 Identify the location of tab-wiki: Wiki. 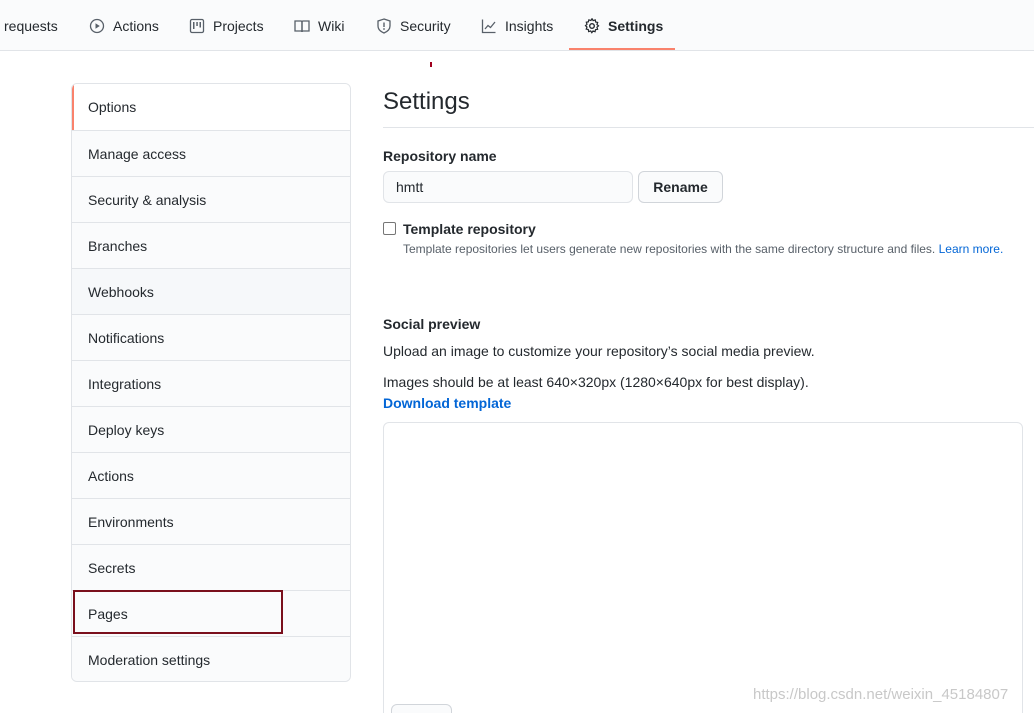
(319, 25).